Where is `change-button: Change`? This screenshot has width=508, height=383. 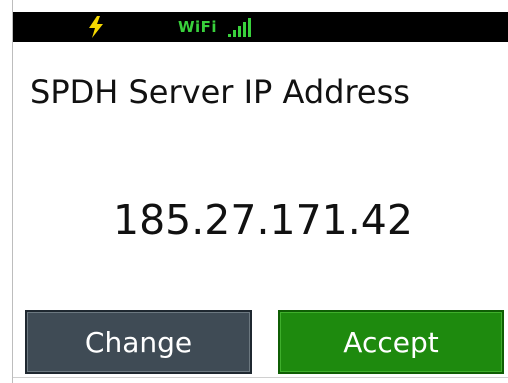 change-button: Change is located at coordinates (138, 342).